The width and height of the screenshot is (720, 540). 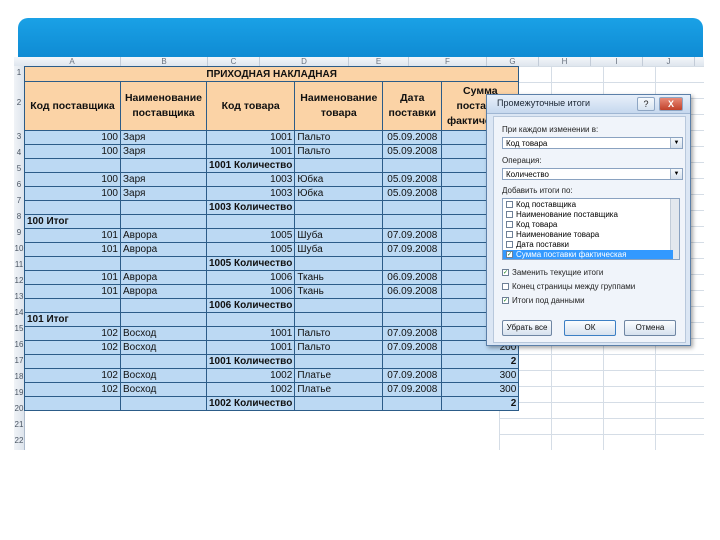 I want to click on row-number: 10, so click(x=19, y=249).